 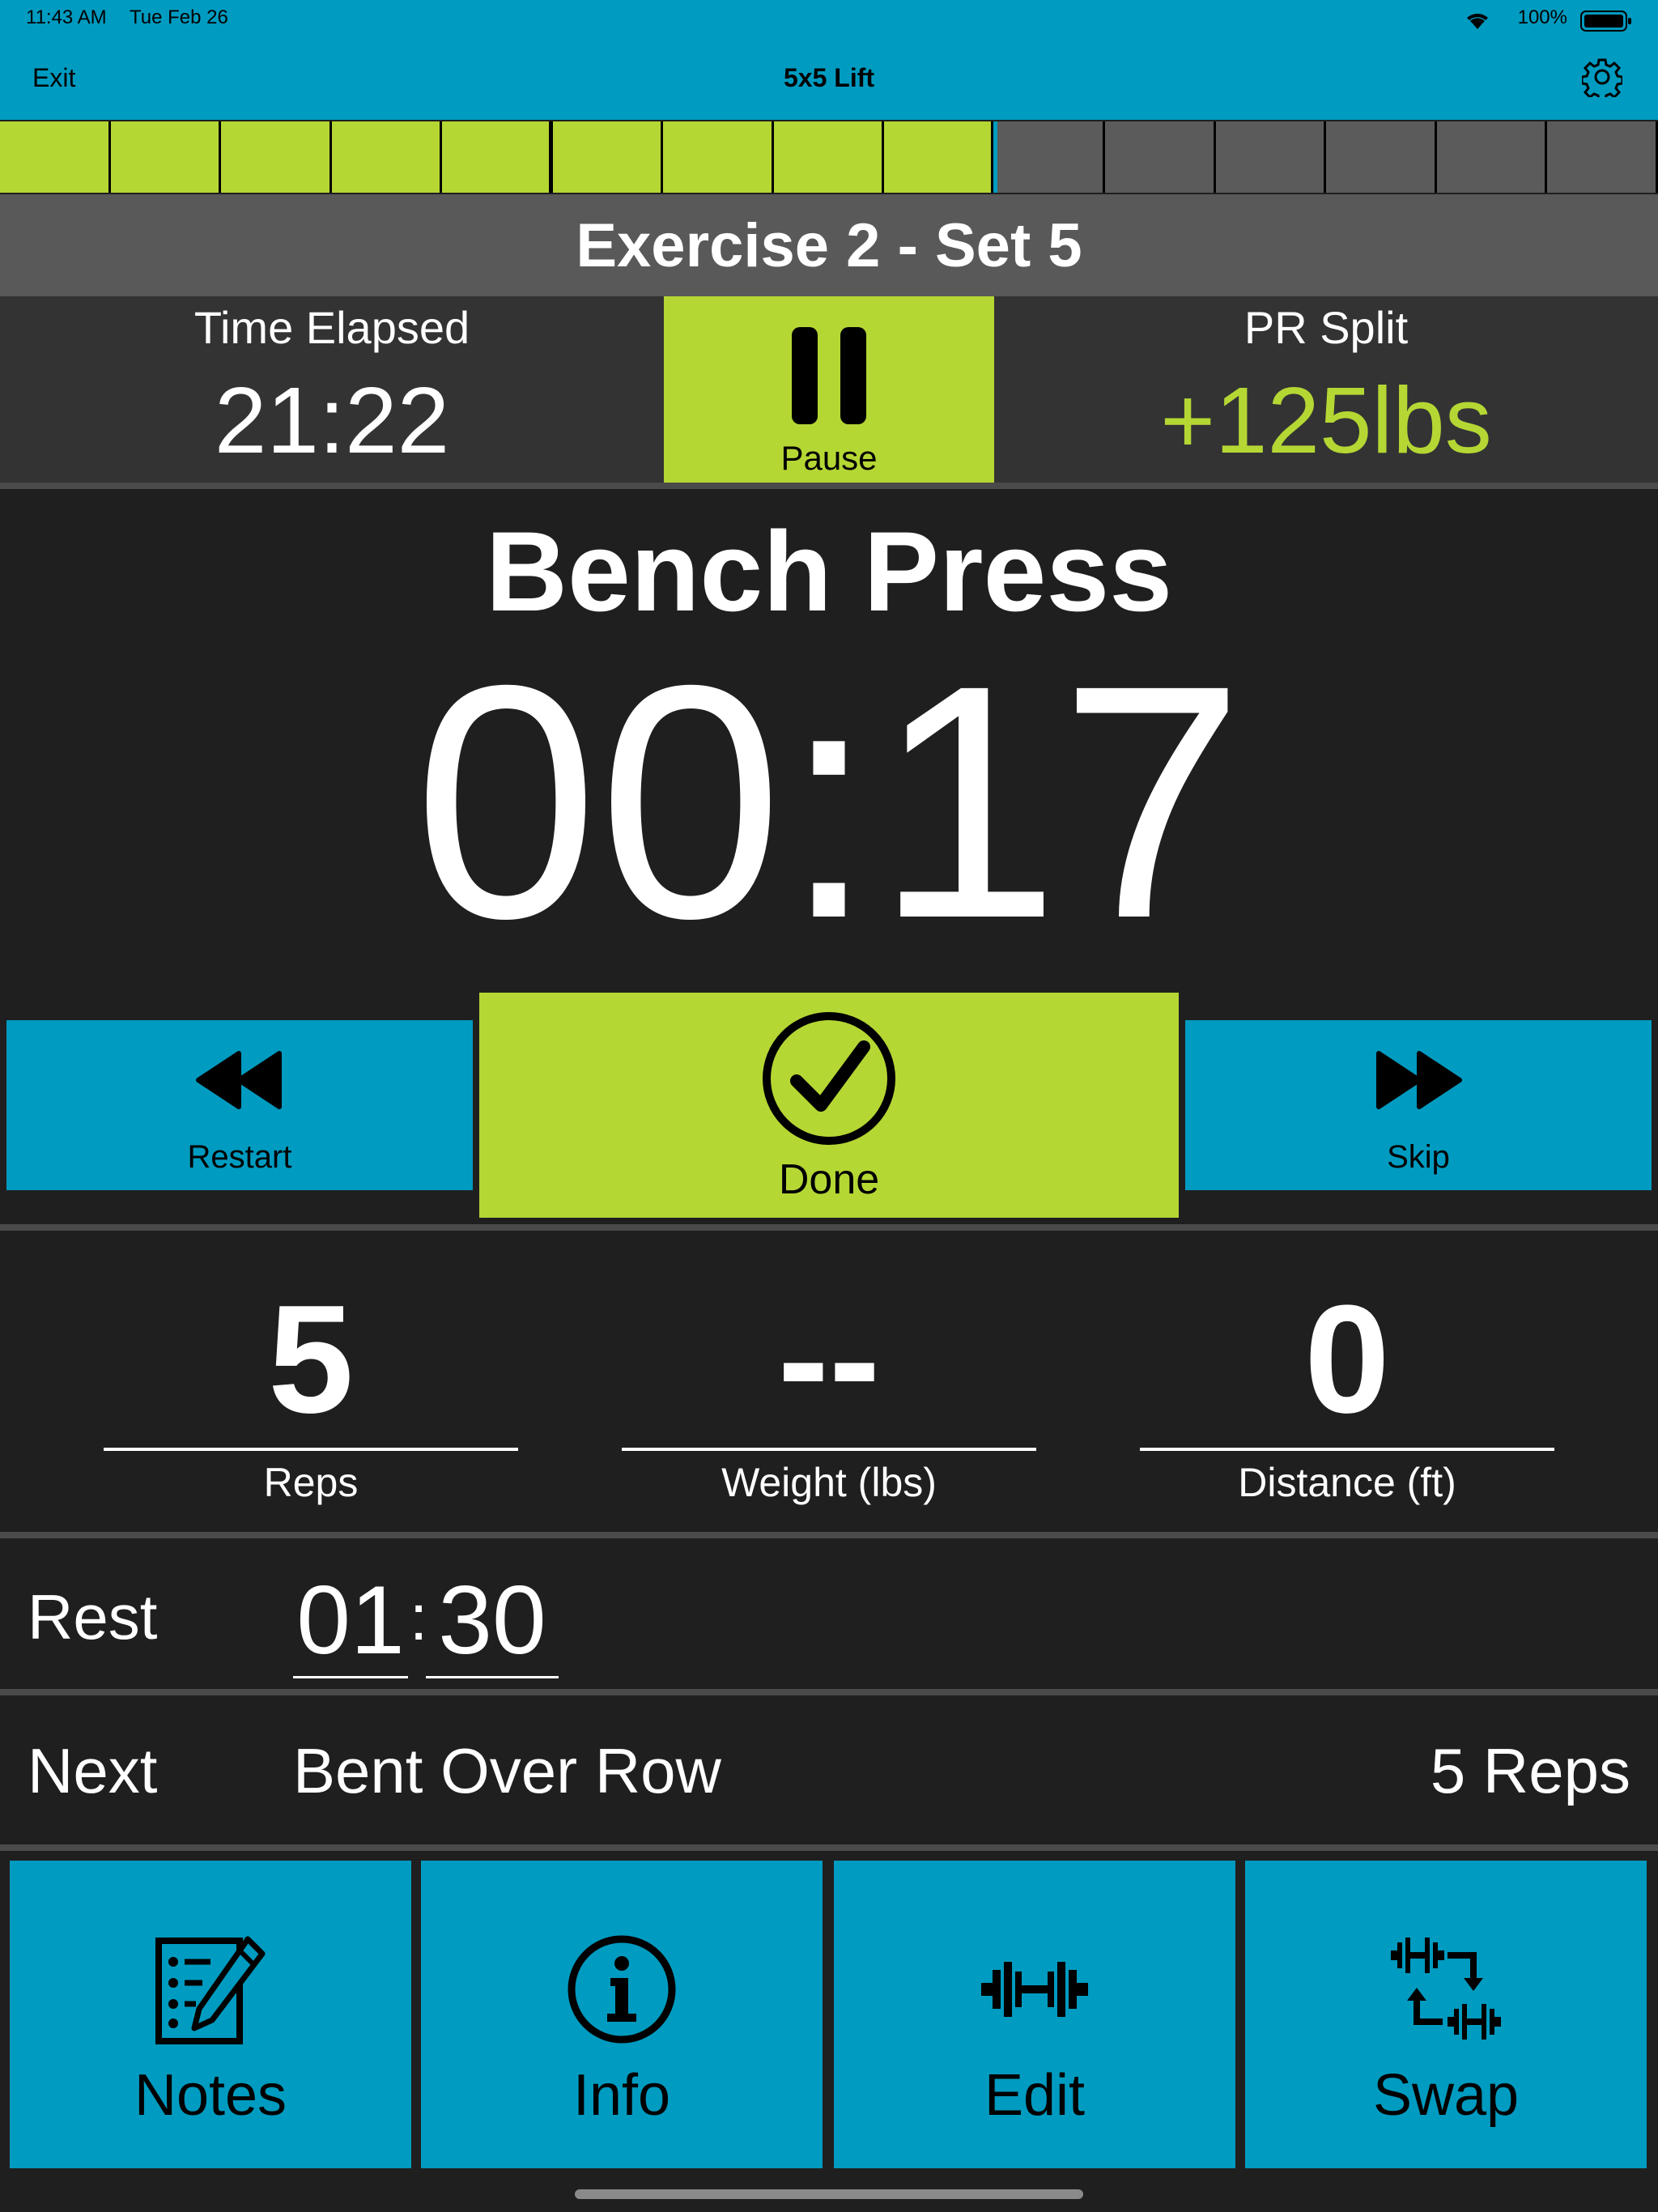 I want to click on info-button: Info, so click(x=622, y=2014).